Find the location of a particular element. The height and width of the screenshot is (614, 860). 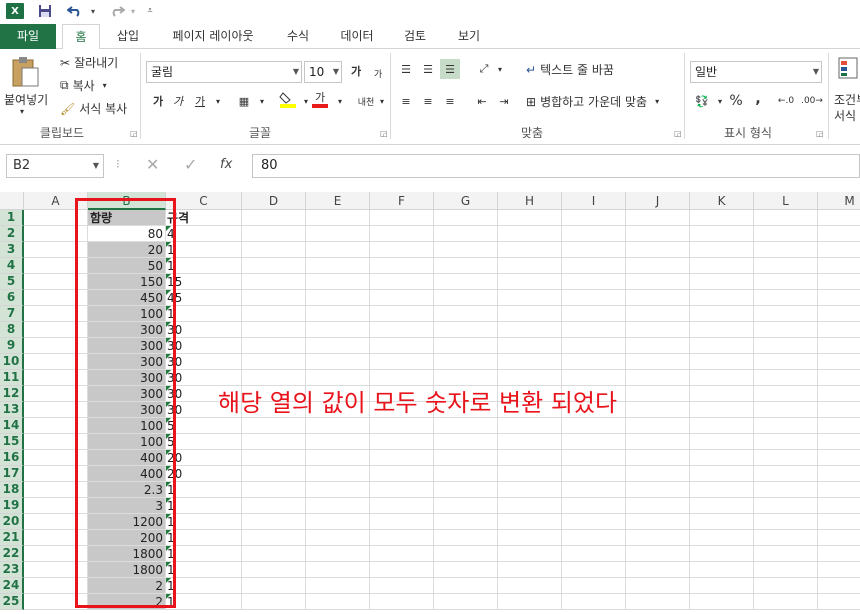

cell-k14 is located at coordinates (722, 426).